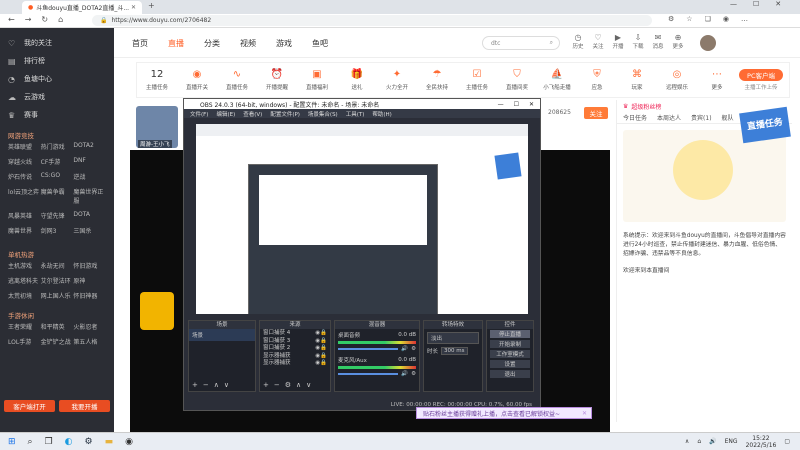  What do you see at coordinates (756, 4) in the screenshot?
I see `maximize-icon: ☐` at bounding box center [756, 4].